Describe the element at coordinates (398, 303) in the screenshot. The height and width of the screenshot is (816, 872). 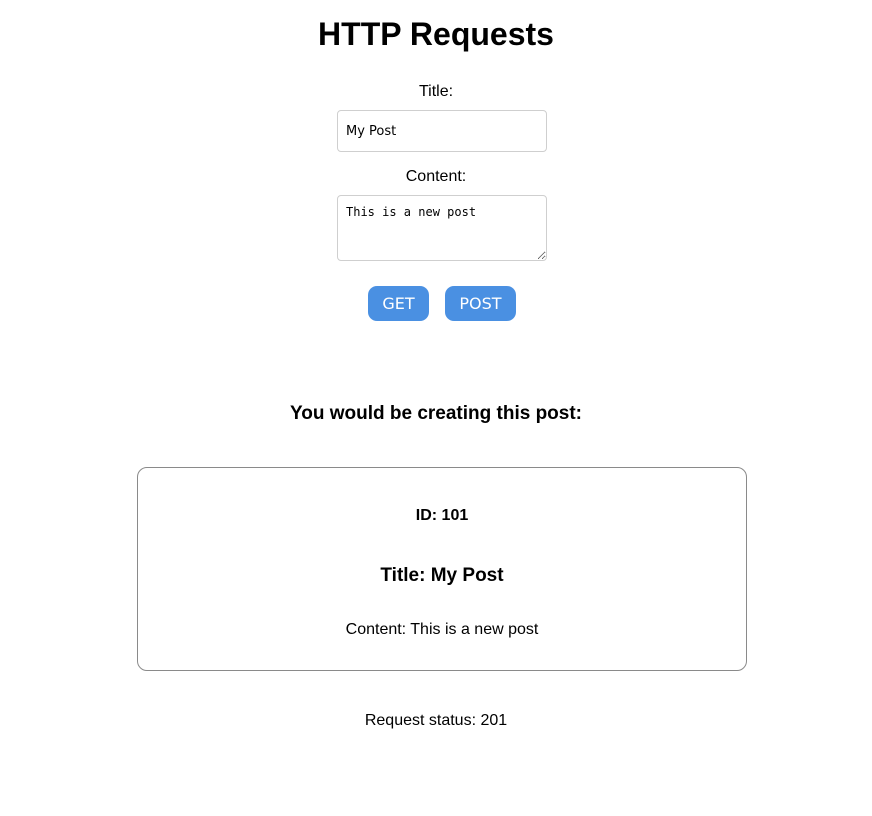
I see `get-button: GET` at that location.